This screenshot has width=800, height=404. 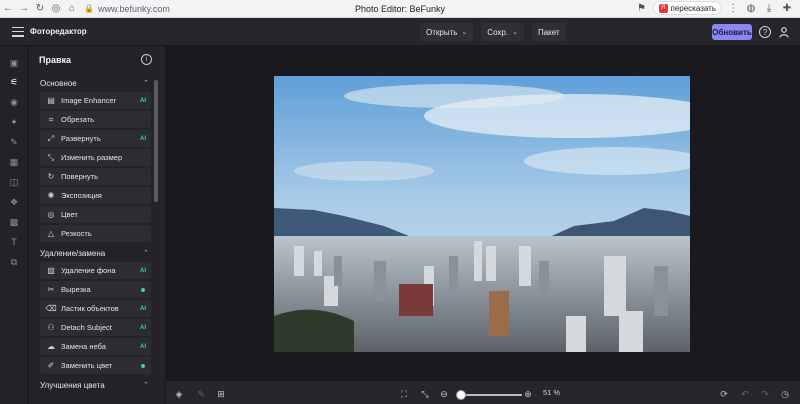 What do you see at coordinates (83, 346) in the screenshot?
I see `tool-label: Замена неба` at bounding box center [83, 346].